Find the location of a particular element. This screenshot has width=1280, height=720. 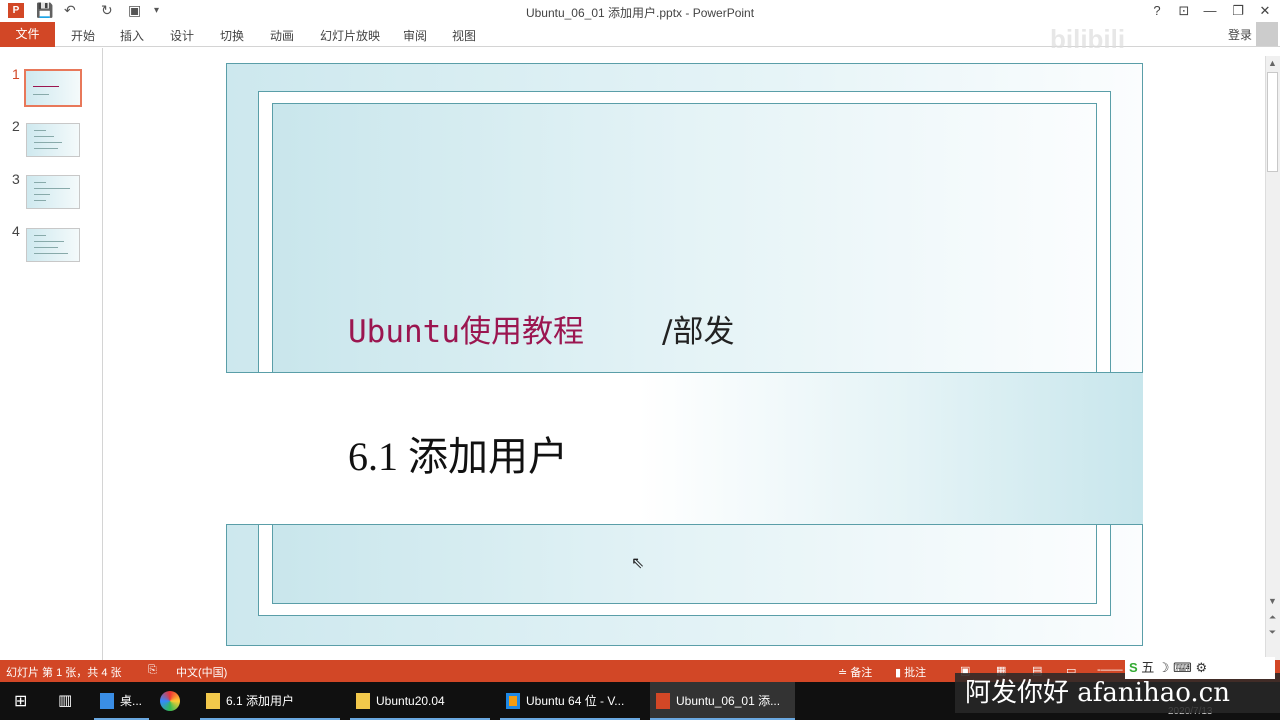

tab-review: 审阅 is located at coordinates (415, 35).